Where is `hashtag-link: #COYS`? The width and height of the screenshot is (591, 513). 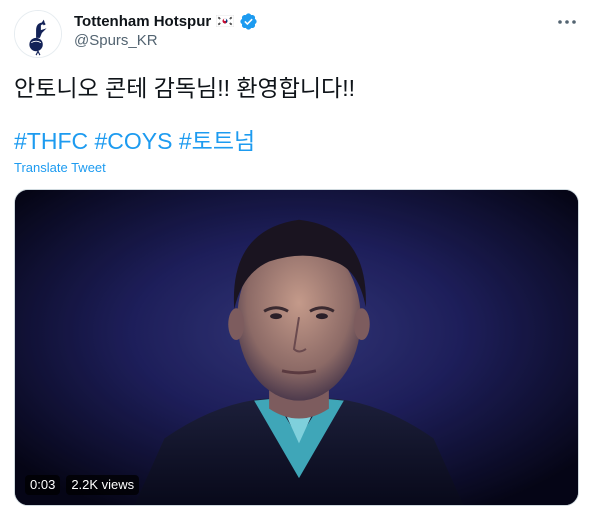 hashtag-link: #COYS is located at coordinates (134, 141).